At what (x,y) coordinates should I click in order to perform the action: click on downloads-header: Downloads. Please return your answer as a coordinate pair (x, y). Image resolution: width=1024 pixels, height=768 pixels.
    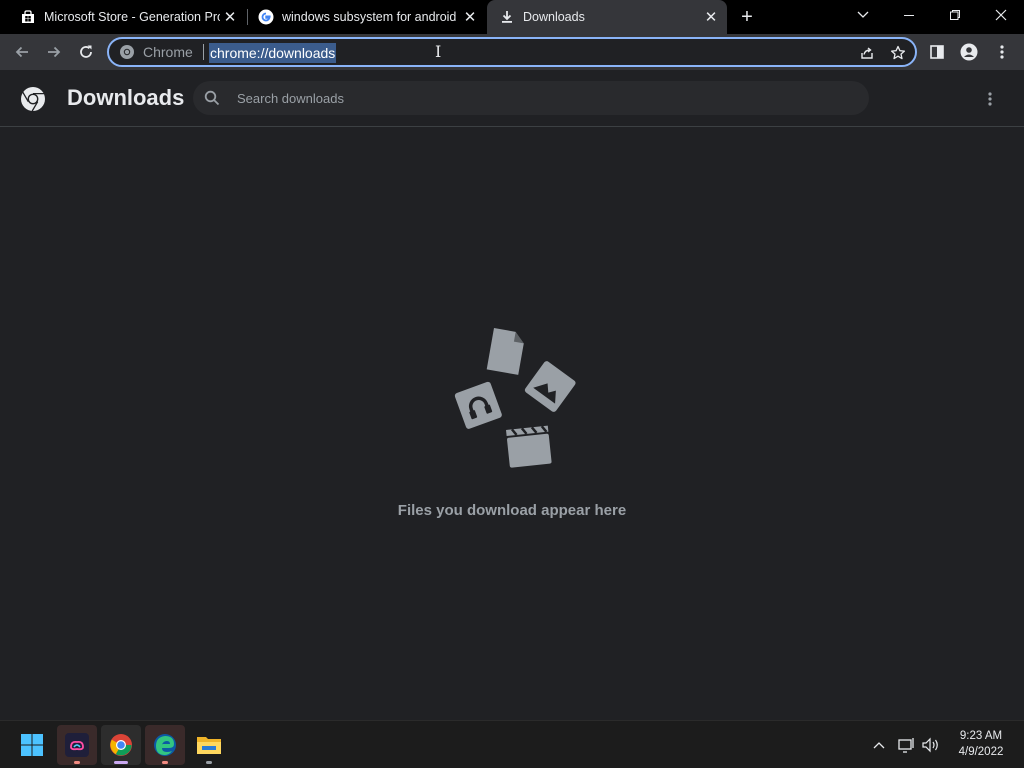
    Looking at the image, I should click on (512, 98).